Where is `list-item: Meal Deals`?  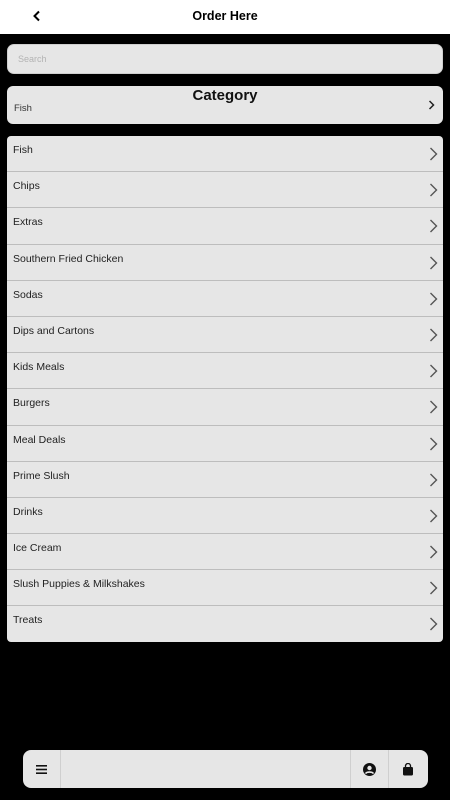 list-item: Meal Deals is located at coordinates (225, 444).